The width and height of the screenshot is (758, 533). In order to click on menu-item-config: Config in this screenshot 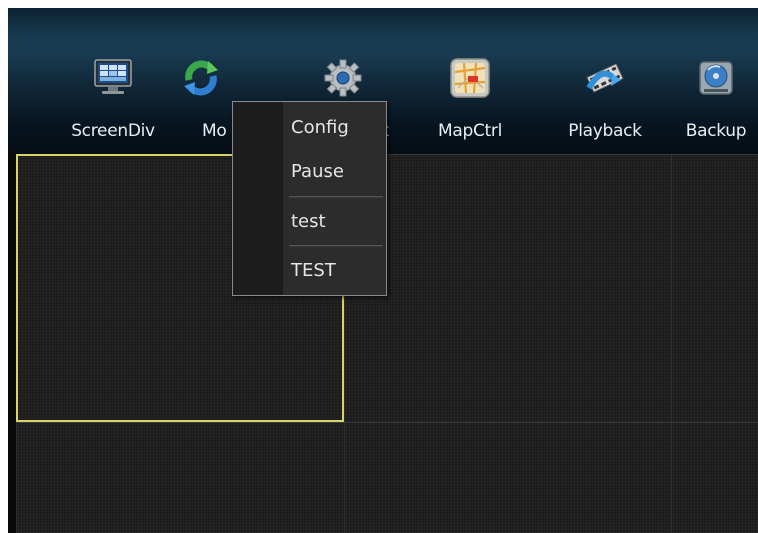, I will do `click(334, 128)`.